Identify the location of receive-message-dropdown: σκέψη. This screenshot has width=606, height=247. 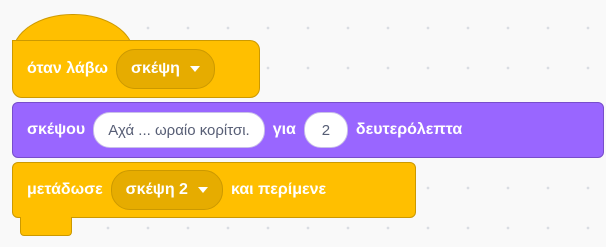
(165, 69).